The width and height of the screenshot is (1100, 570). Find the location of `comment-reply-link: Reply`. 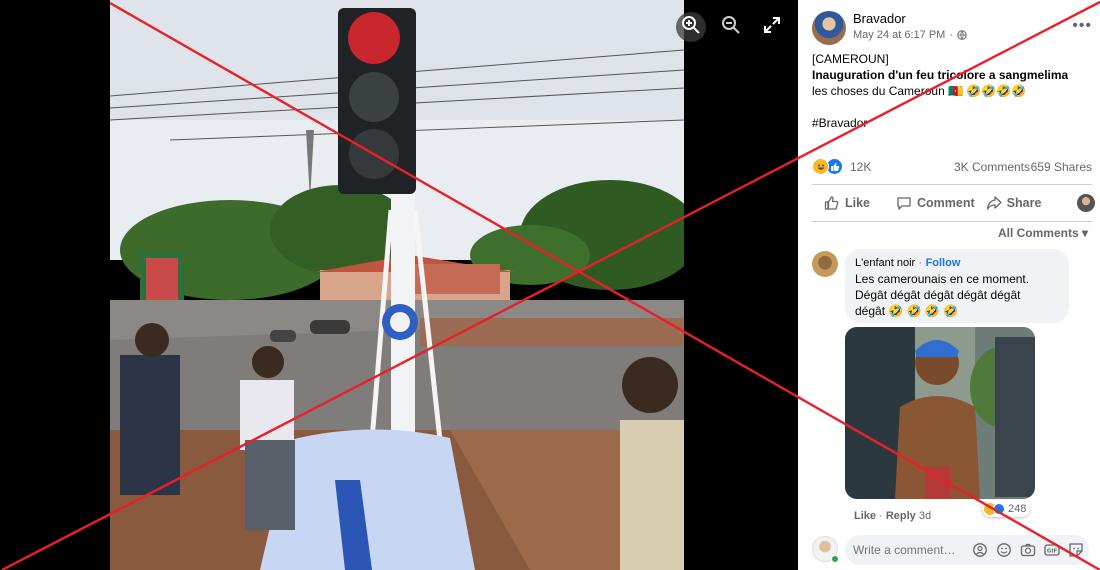

comment-reply-link: Reply is located at coordinates (901, 516).